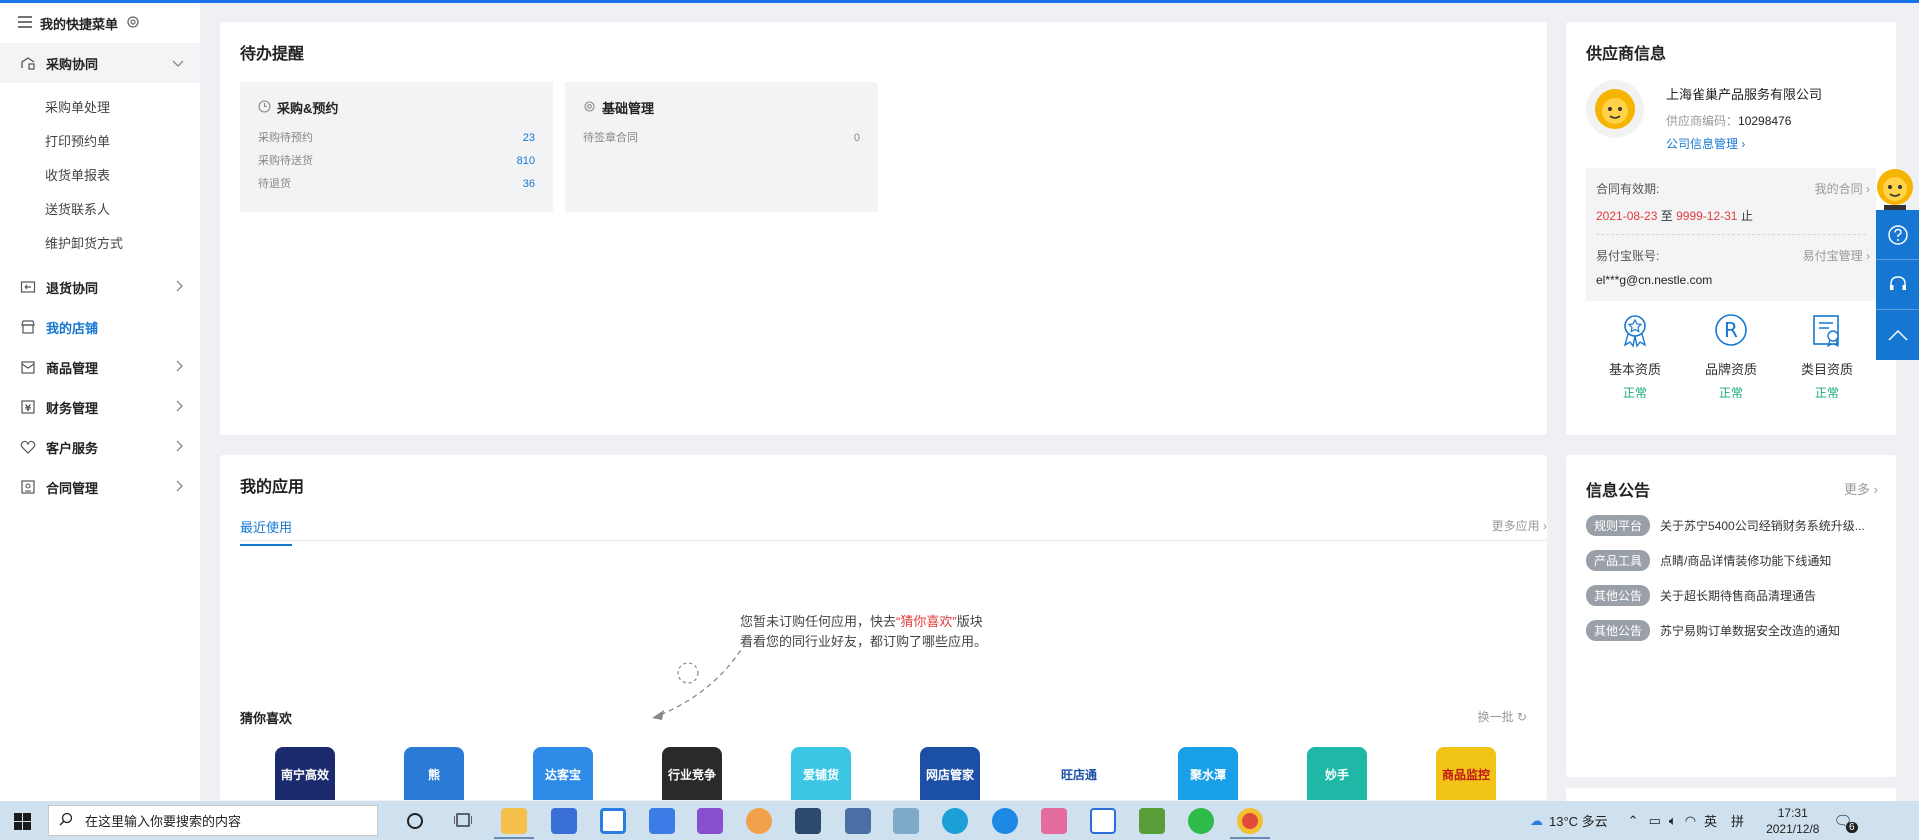 The height and width of the screenshot is (840, 1919). Describe the element at coordinates (1710, 820) in the screenshot. I see `ime-language: 英` at that location.